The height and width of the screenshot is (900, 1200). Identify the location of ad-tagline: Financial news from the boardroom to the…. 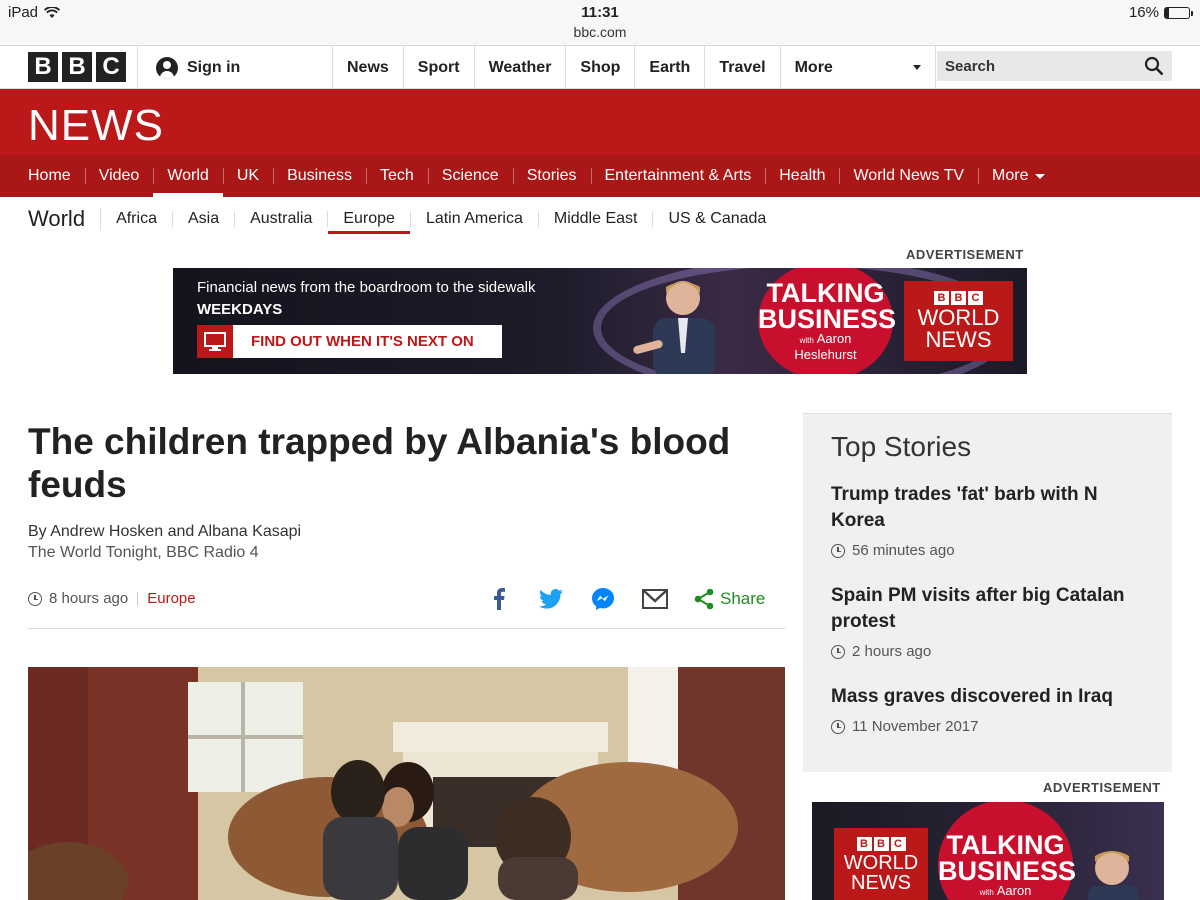
(366, 287).